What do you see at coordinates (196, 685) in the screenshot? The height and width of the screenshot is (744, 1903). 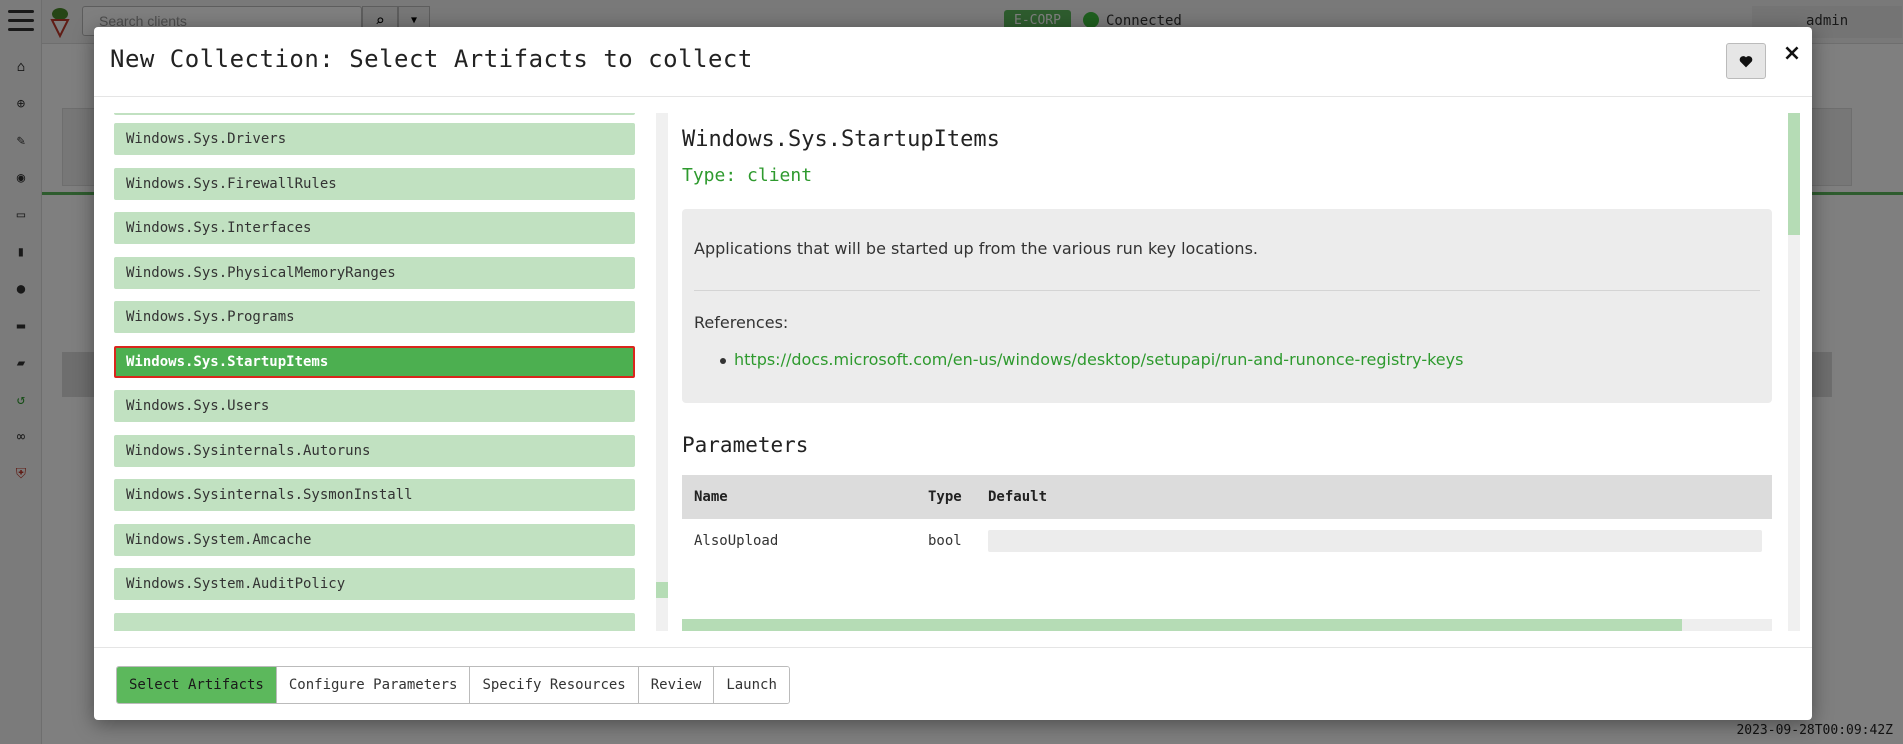 I see `wizard-step-select-artifacts: Select Artifacts` at bounding box center [196, 685].